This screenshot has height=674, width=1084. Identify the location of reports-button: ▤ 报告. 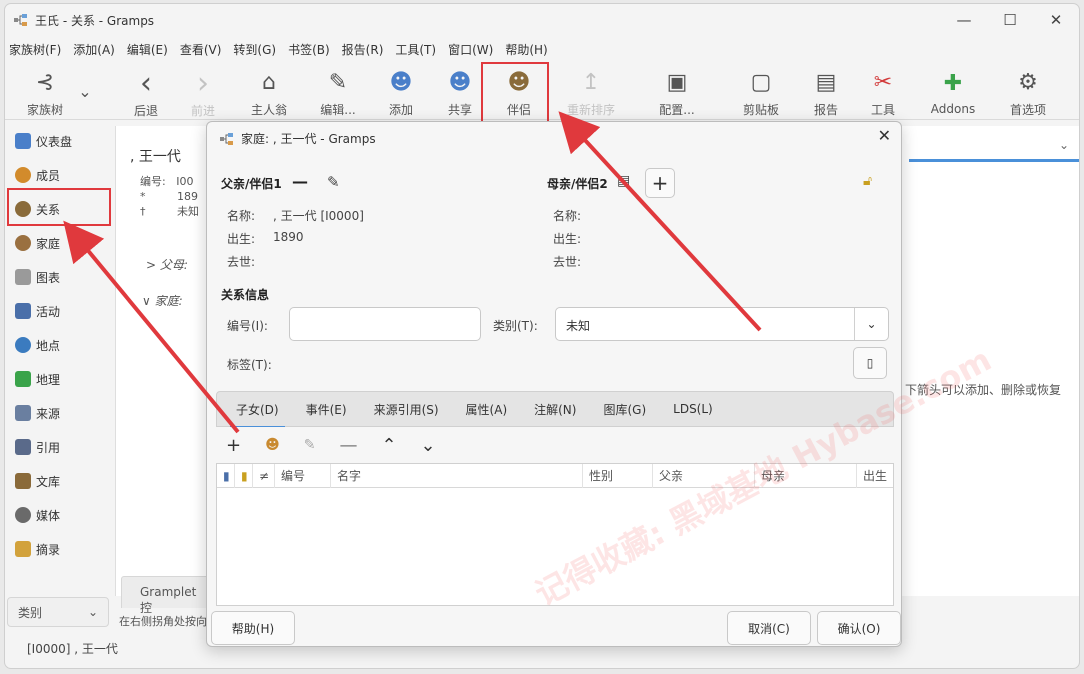
(826, 91).